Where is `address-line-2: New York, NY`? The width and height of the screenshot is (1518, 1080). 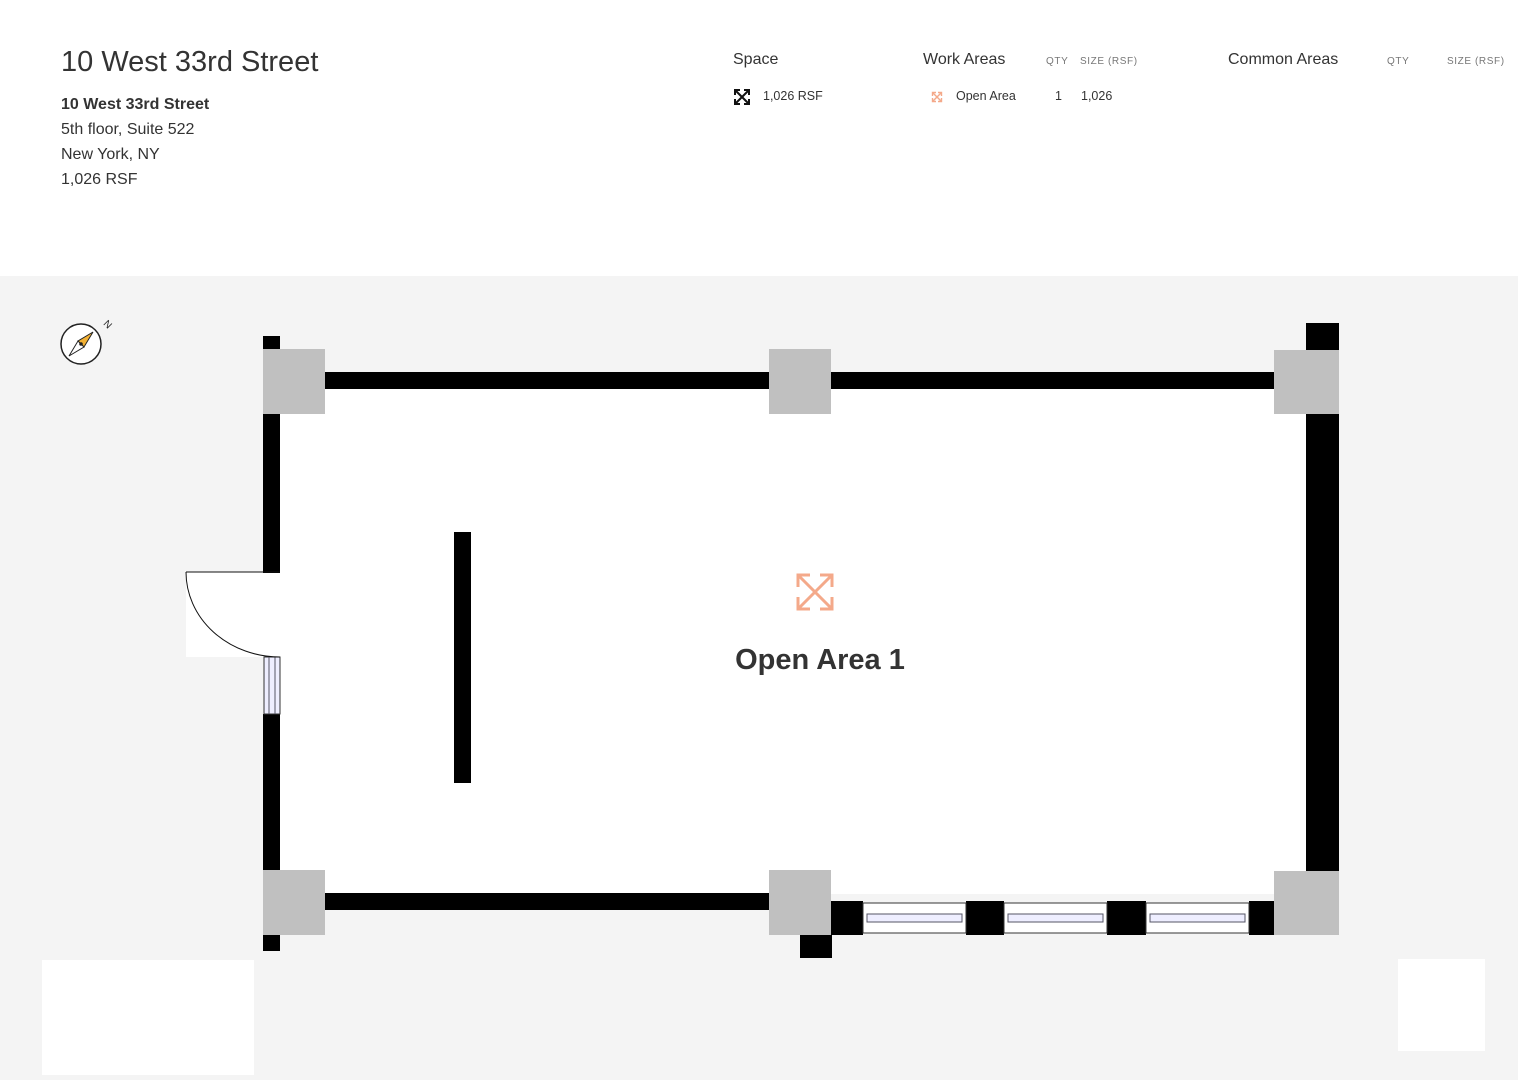
address-line-2: New York, NY is located at coordinates (110, 154).